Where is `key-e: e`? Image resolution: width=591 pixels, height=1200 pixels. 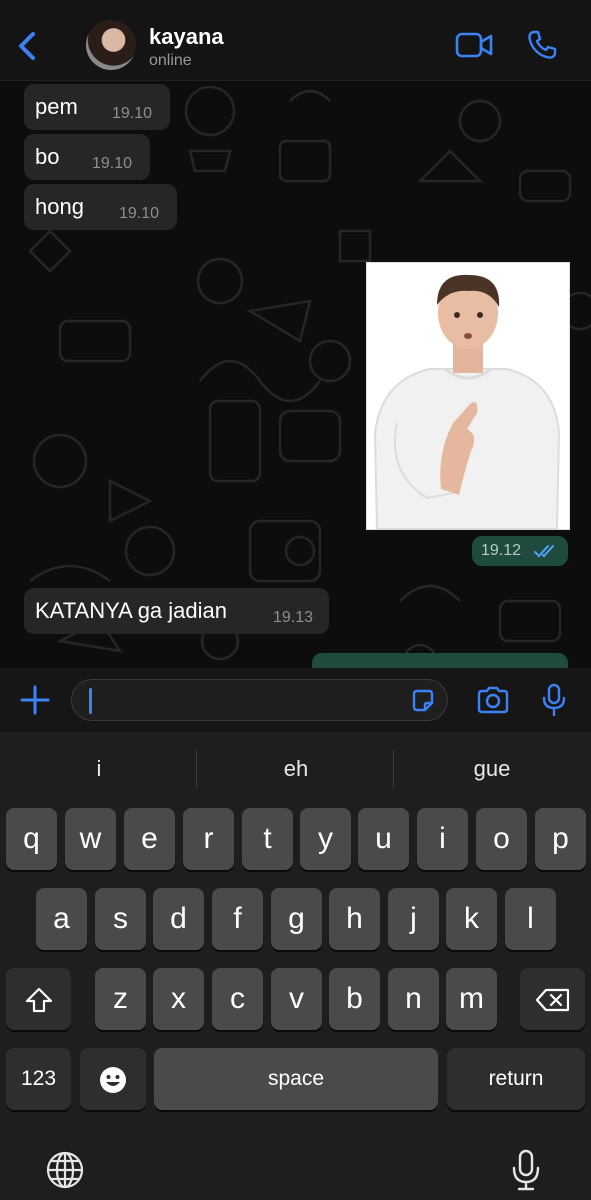
key-e: e is located at coordinates (149, 839).